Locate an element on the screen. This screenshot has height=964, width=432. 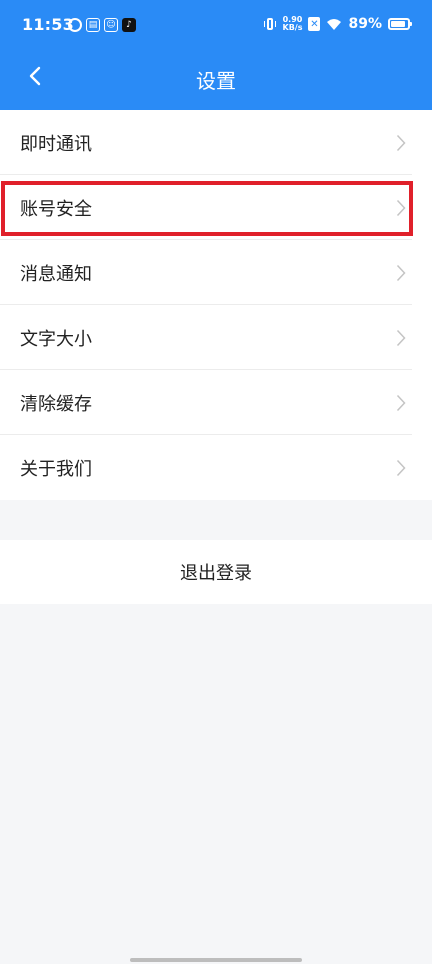
settings-item-font-size: 文字大小 is located at coordinates (216, 337).